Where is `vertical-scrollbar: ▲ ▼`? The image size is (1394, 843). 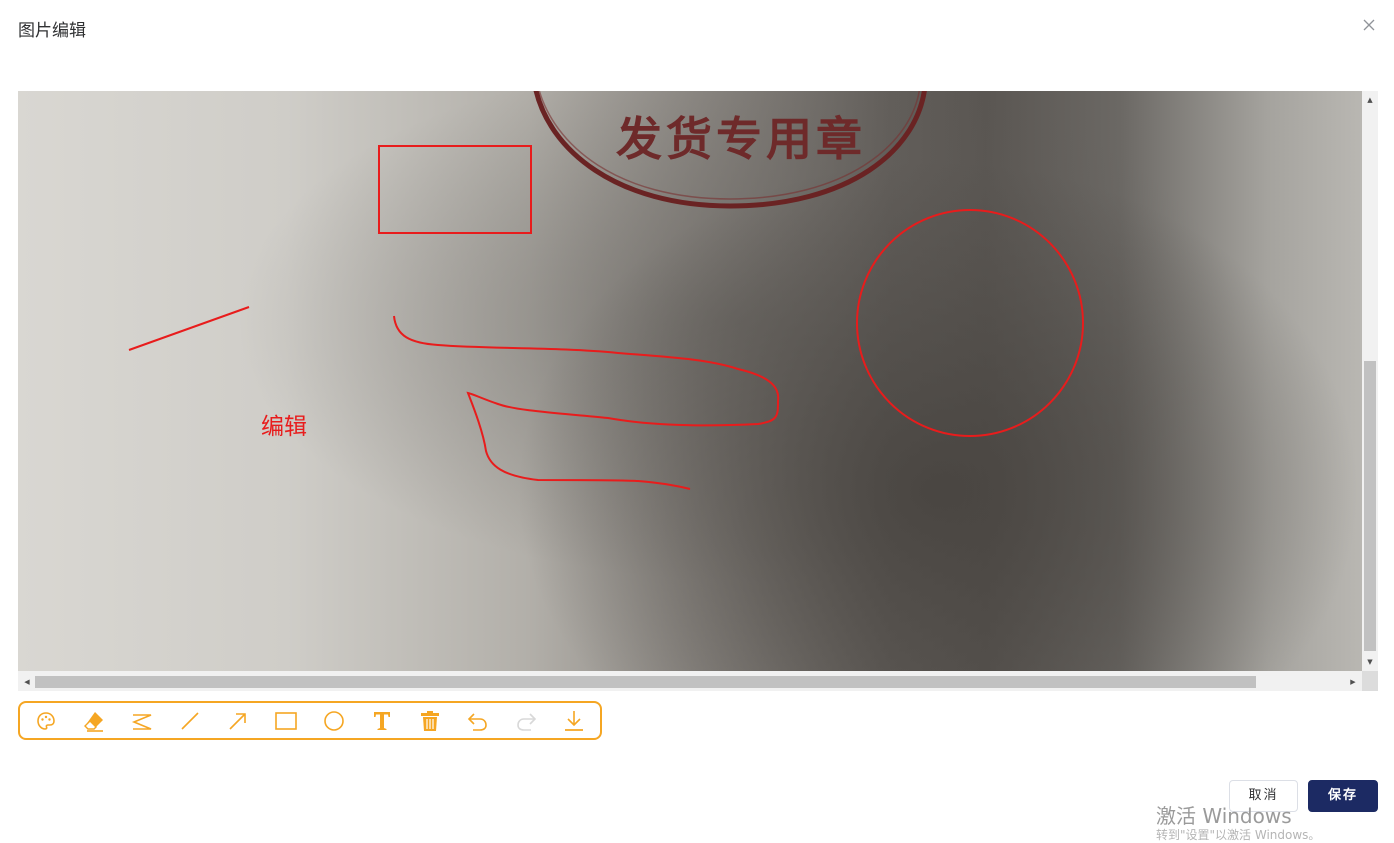
vertical-scrollbar: ▲ ▼ is located at coordinates (1370, 381).